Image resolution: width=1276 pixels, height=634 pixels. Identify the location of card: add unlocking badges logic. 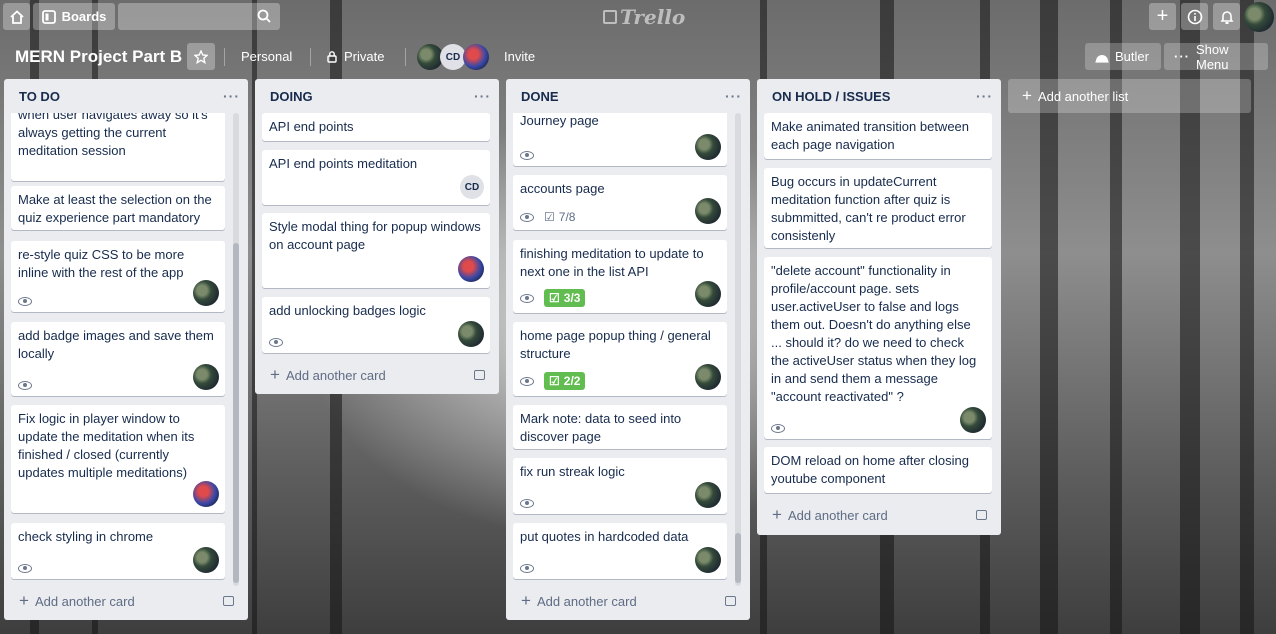
(376, 325).